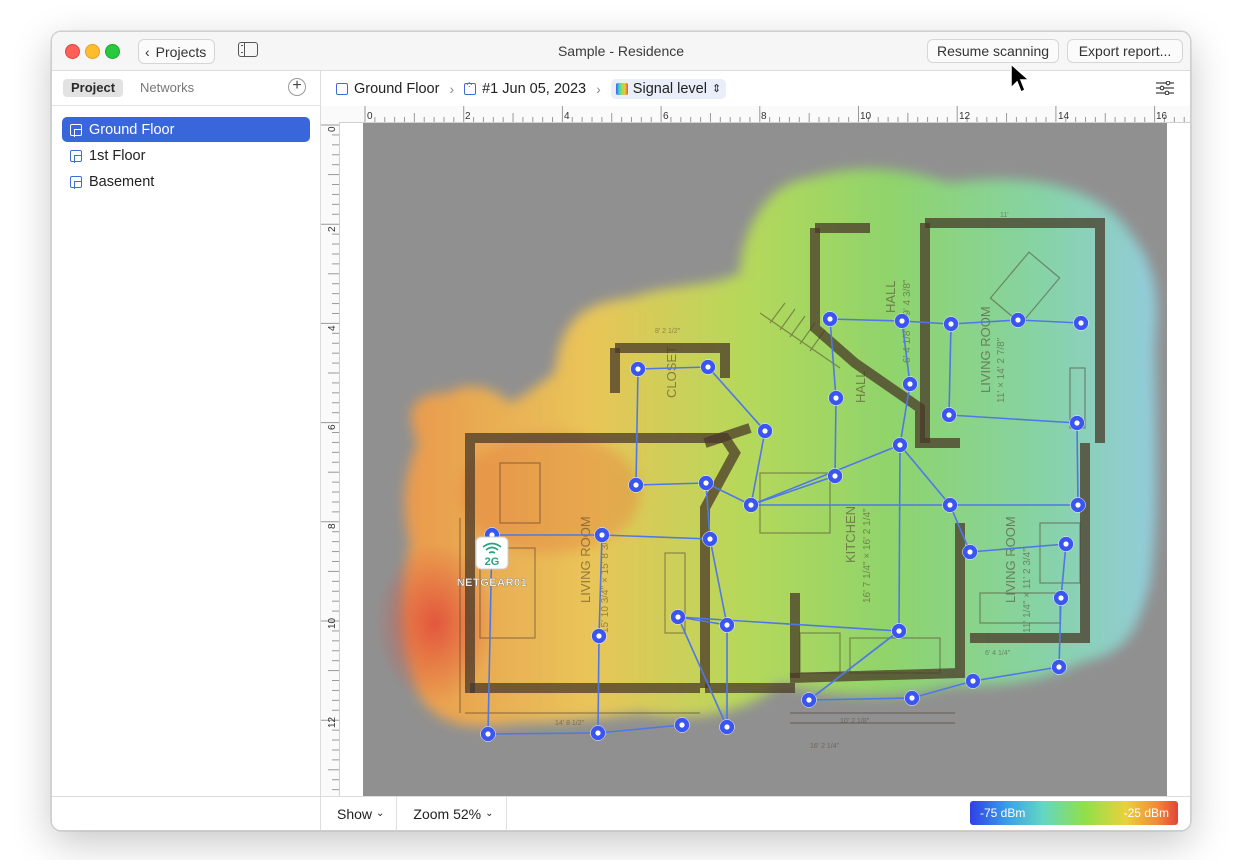  I want to click on ruler-label: 14, so click(1064, 116).